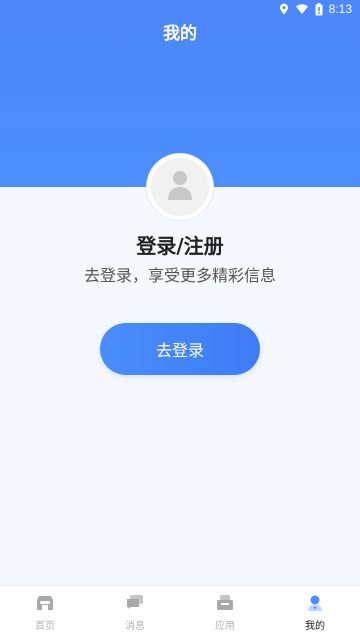  Describe the element at coordinates (225, 603) in the screenshot. I see `apps-icon` at that location.